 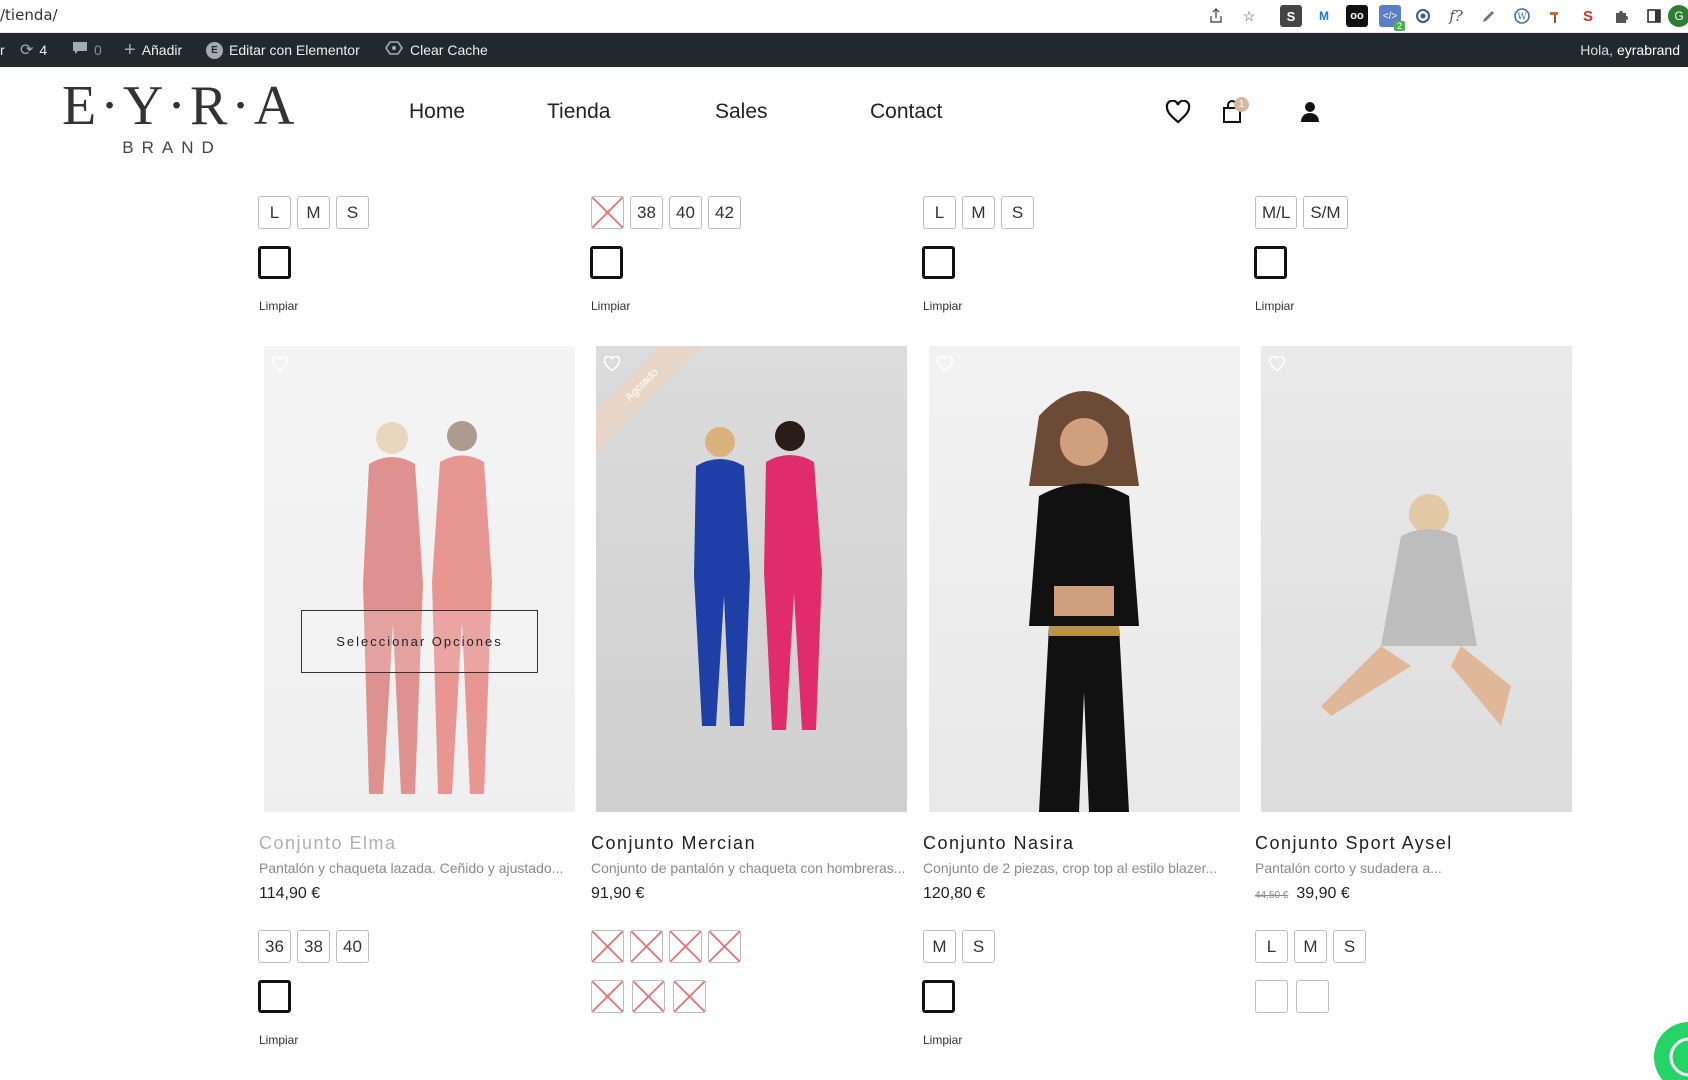 What do you see at coordinates (618, 893) in the screenshot?
I see `current-price: 91,90 €` at bounding box center [618, 893].